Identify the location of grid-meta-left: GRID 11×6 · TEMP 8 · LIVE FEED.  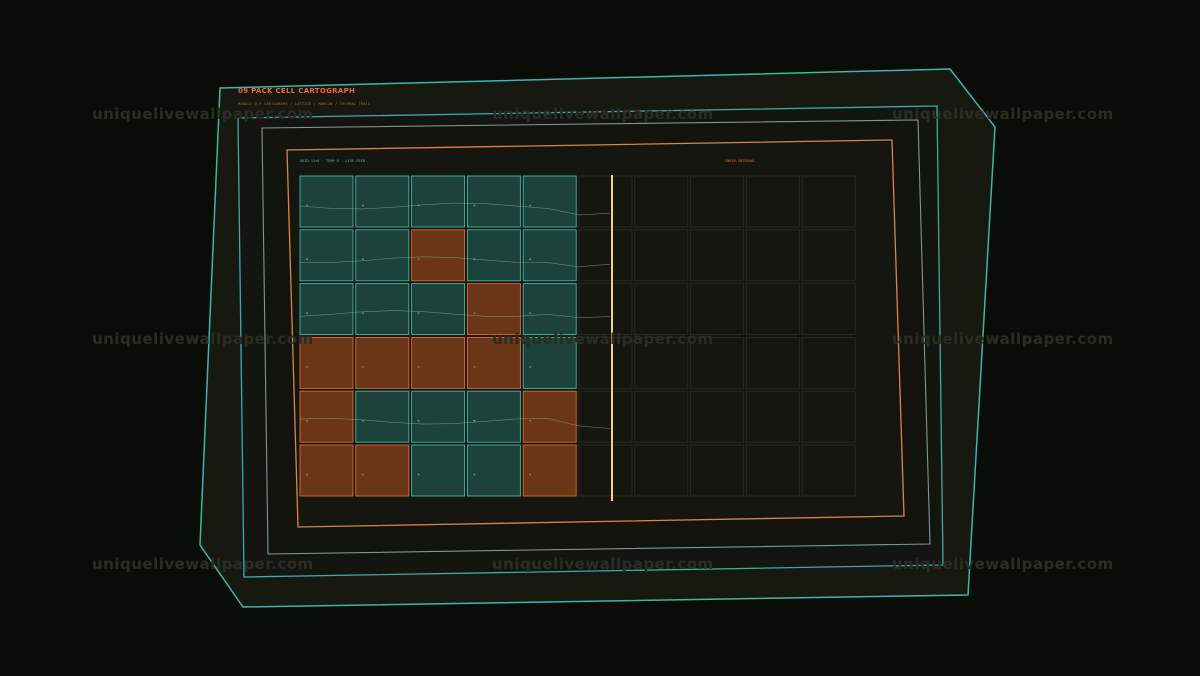
(332, 161).